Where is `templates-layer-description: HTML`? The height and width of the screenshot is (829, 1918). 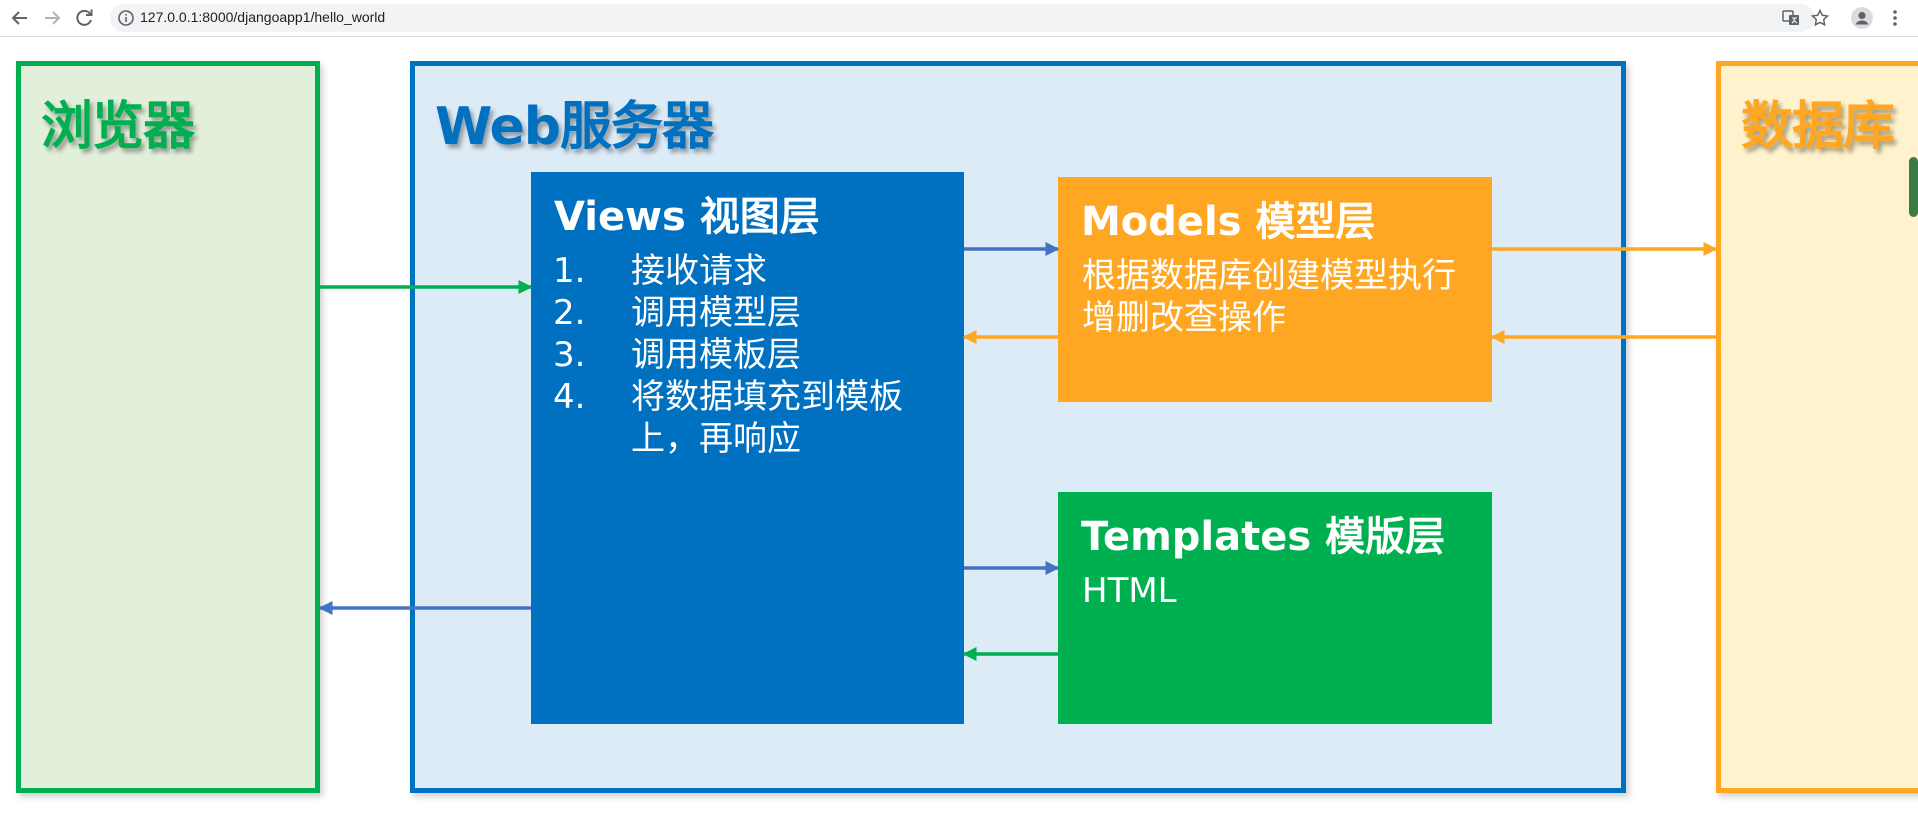 templates-layer-description: HTML is located at coordinates (1129, 591).